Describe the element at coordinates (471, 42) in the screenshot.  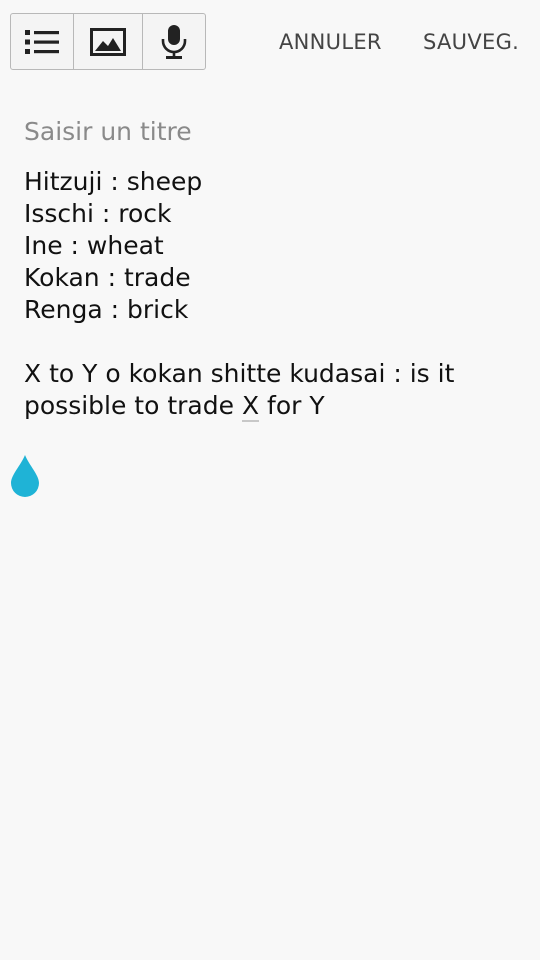
I see `save-button: SAUVEG.` at that location.